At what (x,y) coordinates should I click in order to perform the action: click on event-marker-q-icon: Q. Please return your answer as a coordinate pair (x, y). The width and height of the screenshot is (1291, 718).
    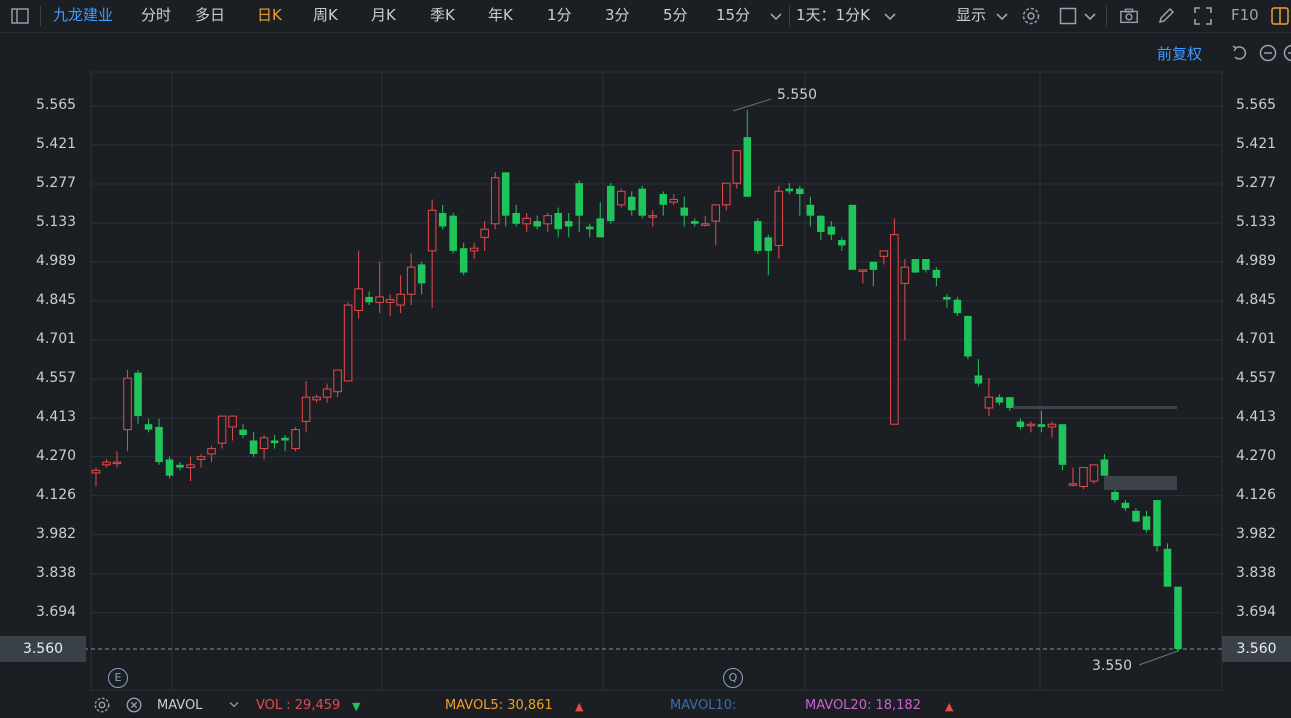
    Looking at the image, I should click on (733, 678).